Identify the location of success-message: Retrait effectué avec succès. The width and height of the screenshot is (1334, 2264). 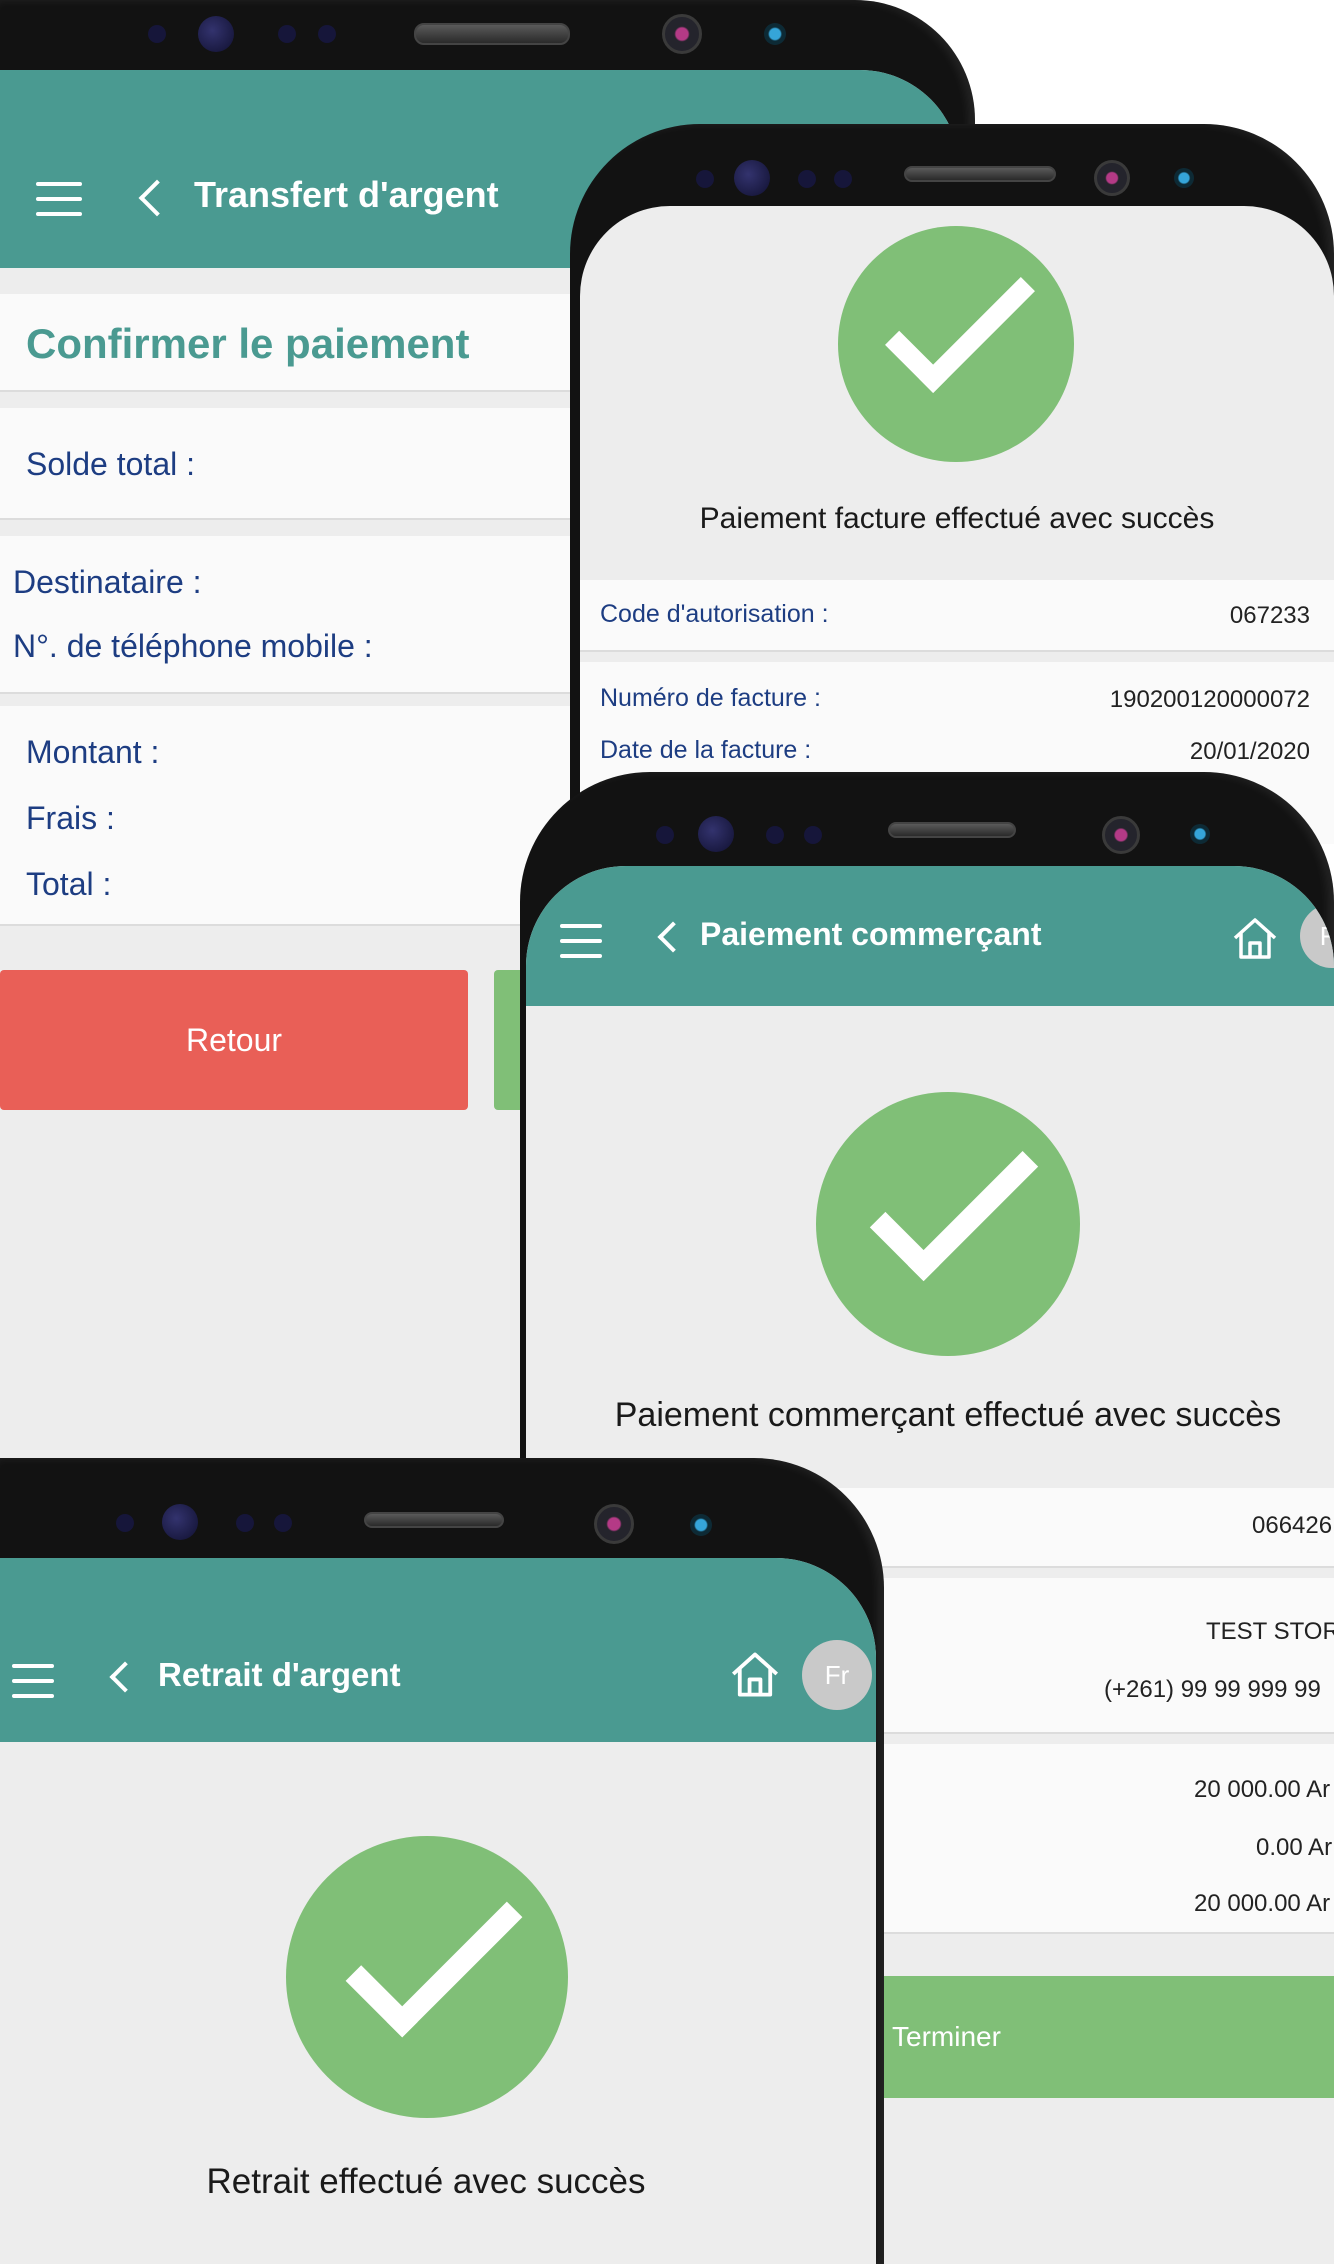
(426, 2181).